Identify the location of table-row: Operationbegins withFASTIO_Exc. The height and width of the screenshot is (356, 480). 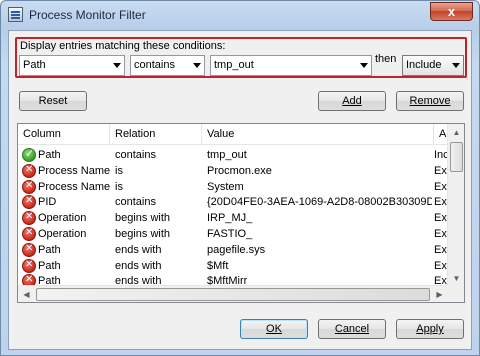
(235, 234).